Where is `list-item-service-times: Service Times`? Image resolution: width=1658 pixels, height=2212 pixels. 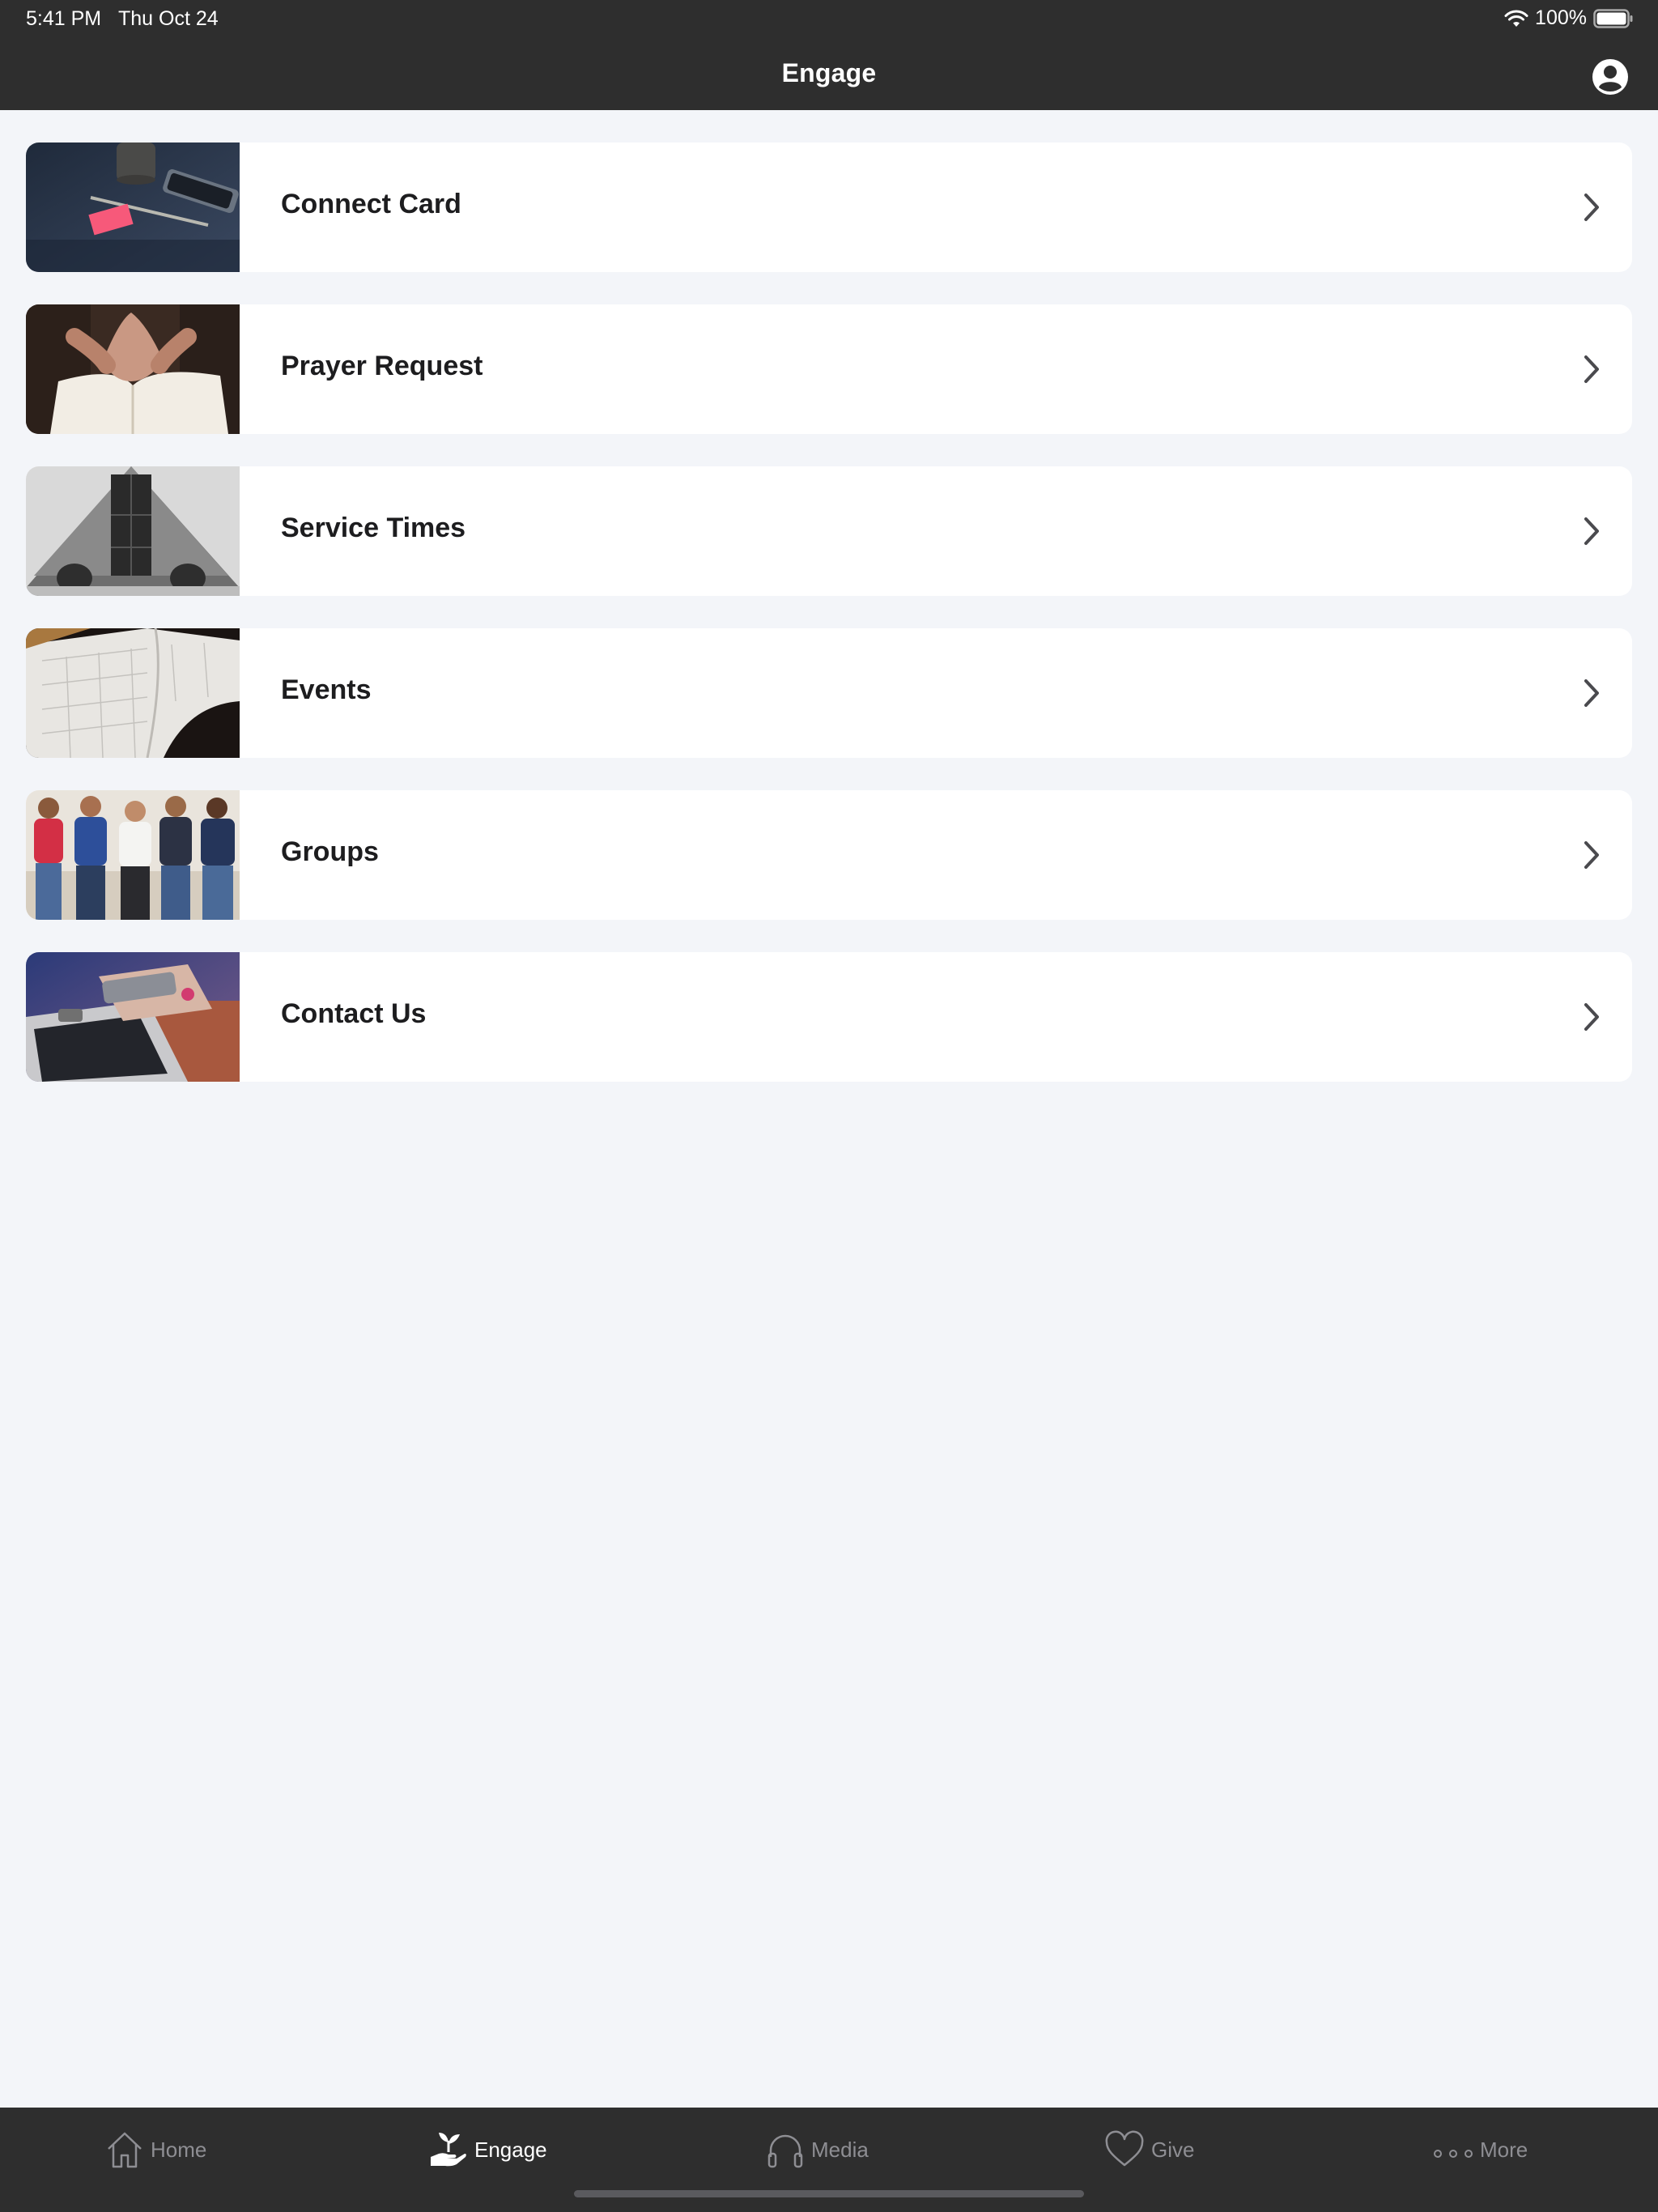 list-item-service-times: Service Times is located at coordinates (829, 531).